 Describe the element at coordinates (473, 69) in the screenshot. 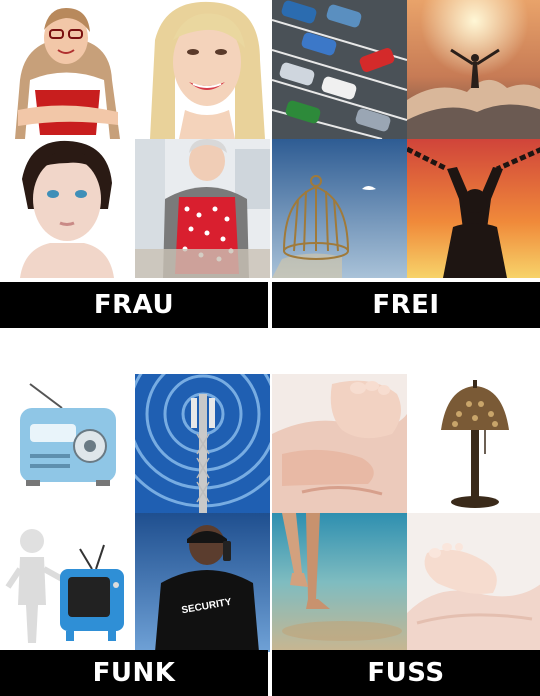

I see `person-arms-raised-mountain-icon` at that location.